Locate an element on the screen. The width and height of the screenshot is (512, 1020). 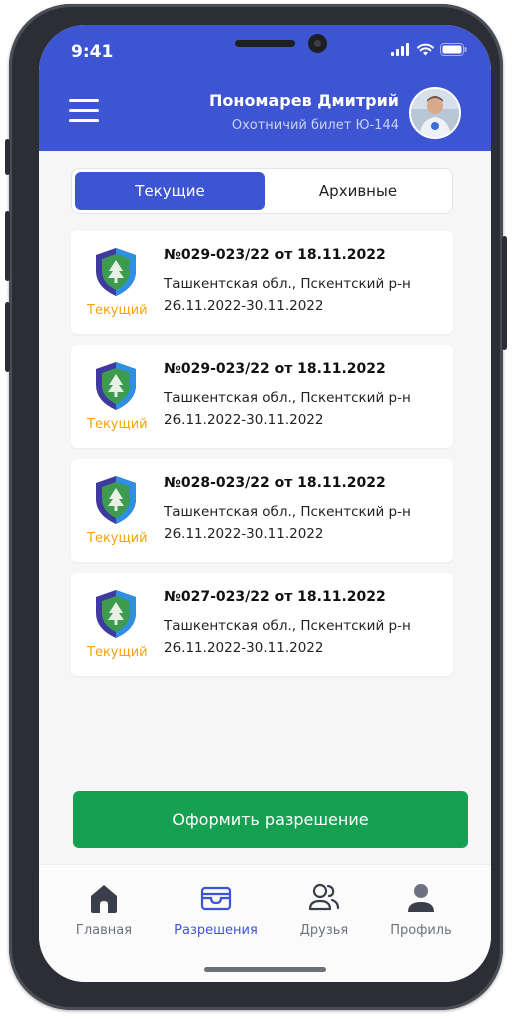
friends-icon is located at coordinates (324, 897).